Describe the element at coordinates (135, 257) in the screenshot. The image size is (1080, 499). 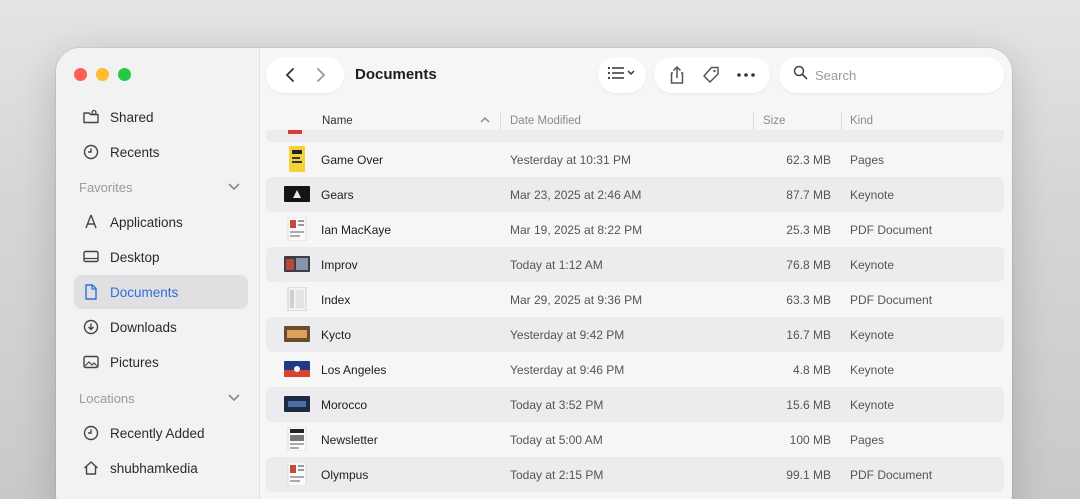
I see `sidebar-item-label: Desktop` at that location.